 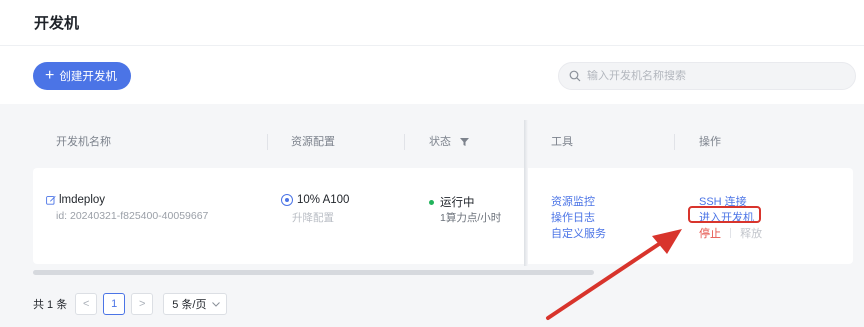 What do you see at coordinates (573, 217) in the screenshot?
I see `tool-operation-log: 操作日志` at bounding box center [573, 217].